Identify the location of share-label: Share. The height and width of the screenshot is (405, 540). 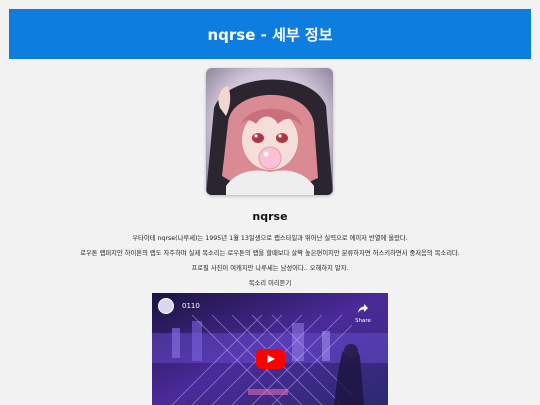
(363, 321).